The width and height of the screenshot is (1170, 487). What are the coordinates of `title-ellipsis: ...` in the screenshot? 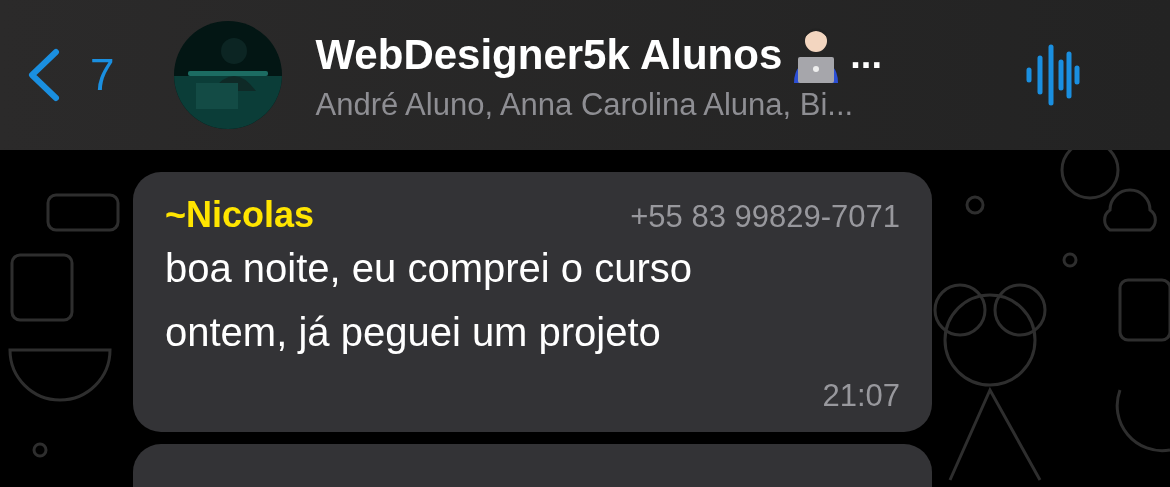 It's located at (866, 55).